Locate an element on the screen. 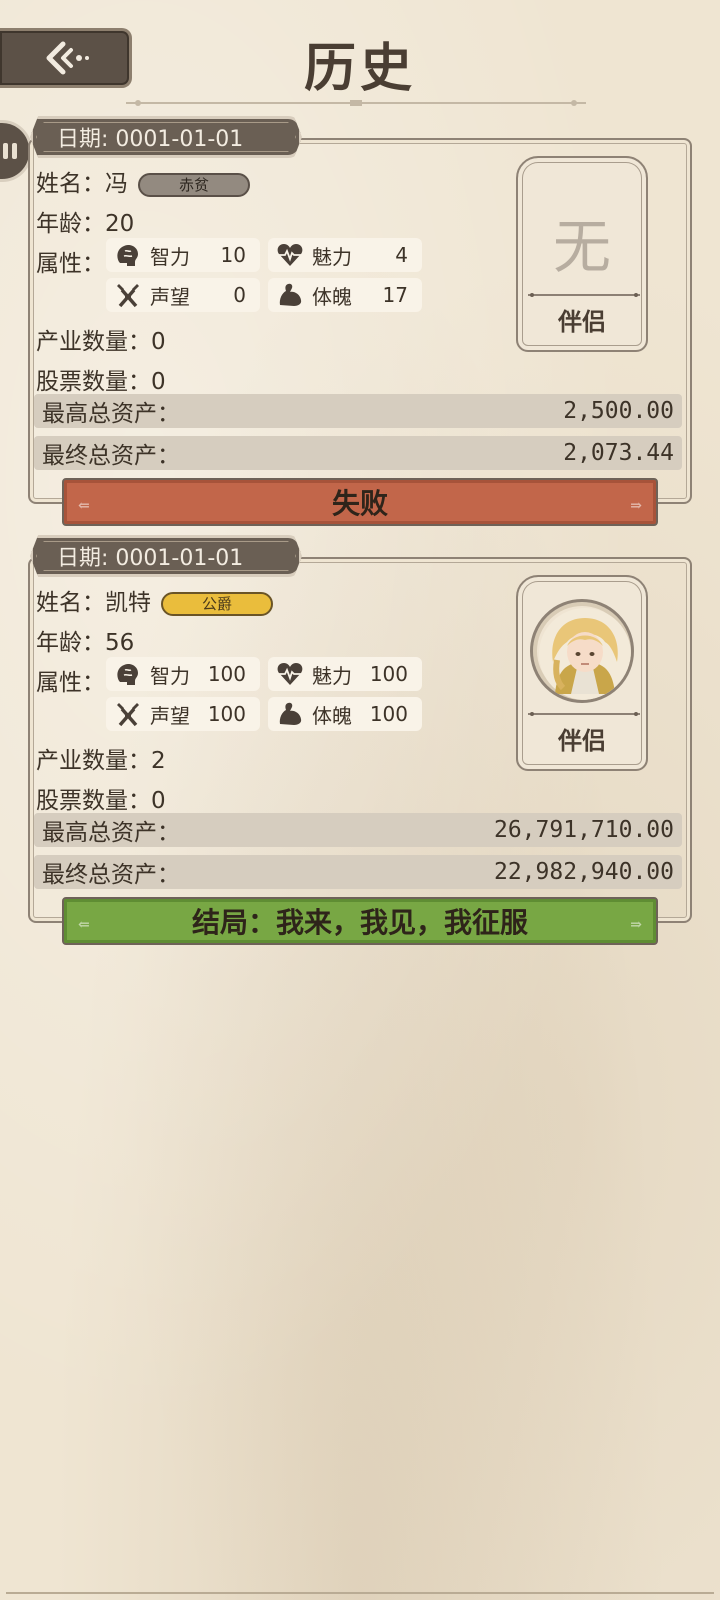  name-row: 姓名：凯特 公爵 is located at coordinates (154, 600).